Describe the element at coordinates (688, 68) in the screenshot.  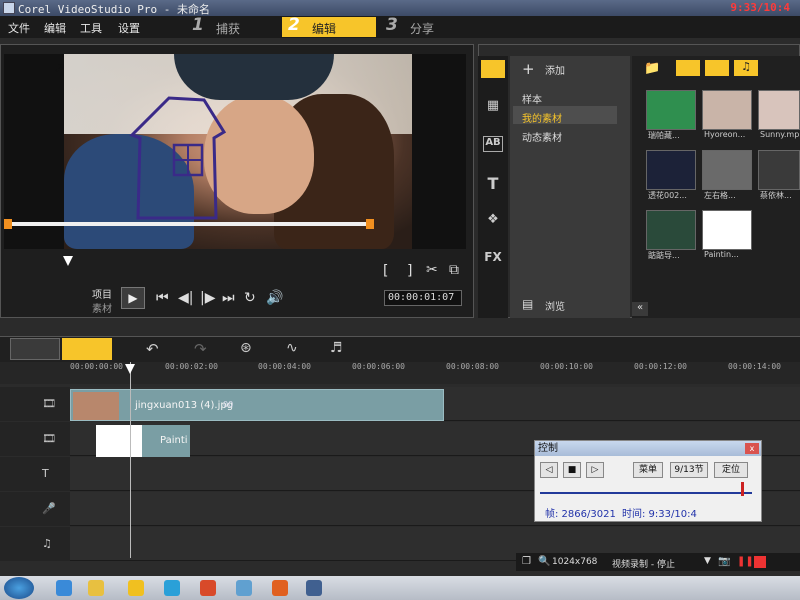
I see `show-video-toggle` at that location.